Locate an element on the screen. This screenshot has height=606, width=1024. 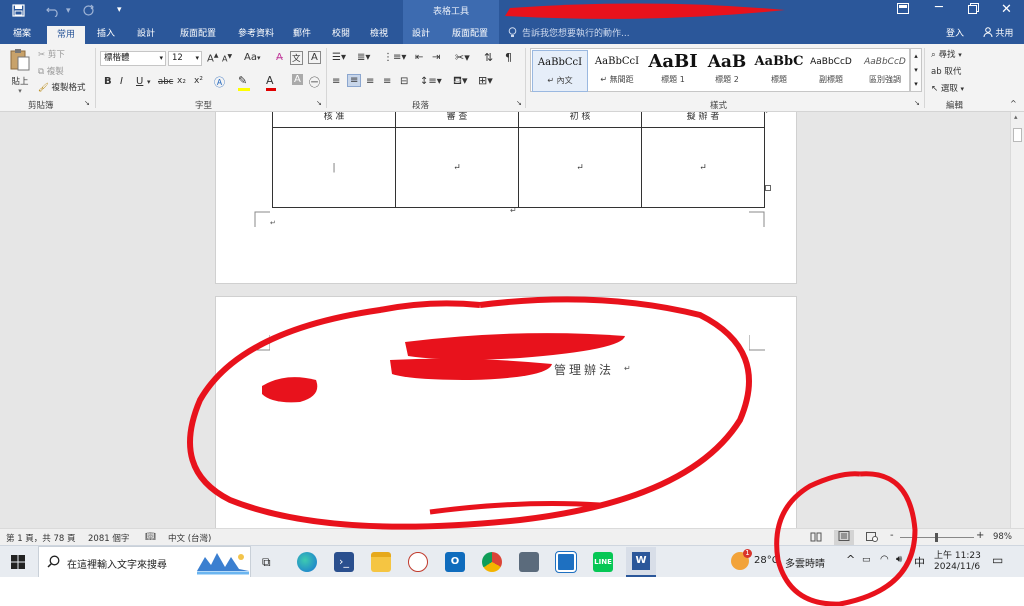
numbering-icon: ≣▾ is located at coordinates (363, 57).